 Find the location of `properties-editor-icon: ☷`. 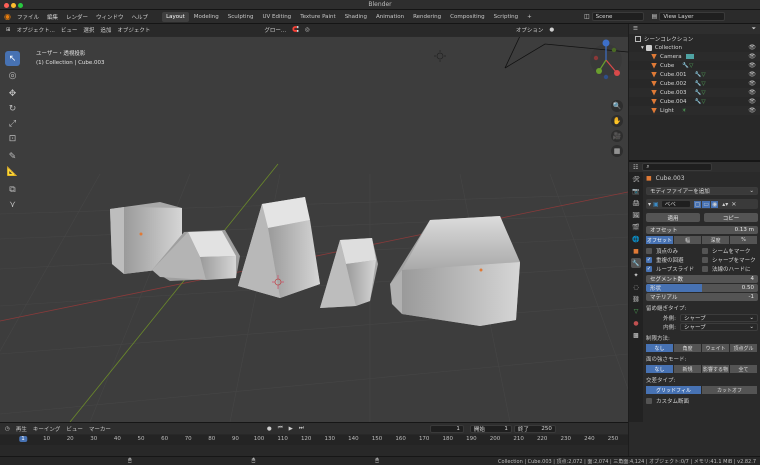

properties-editor-icon: ☷ is located at coordinates (635, 167).